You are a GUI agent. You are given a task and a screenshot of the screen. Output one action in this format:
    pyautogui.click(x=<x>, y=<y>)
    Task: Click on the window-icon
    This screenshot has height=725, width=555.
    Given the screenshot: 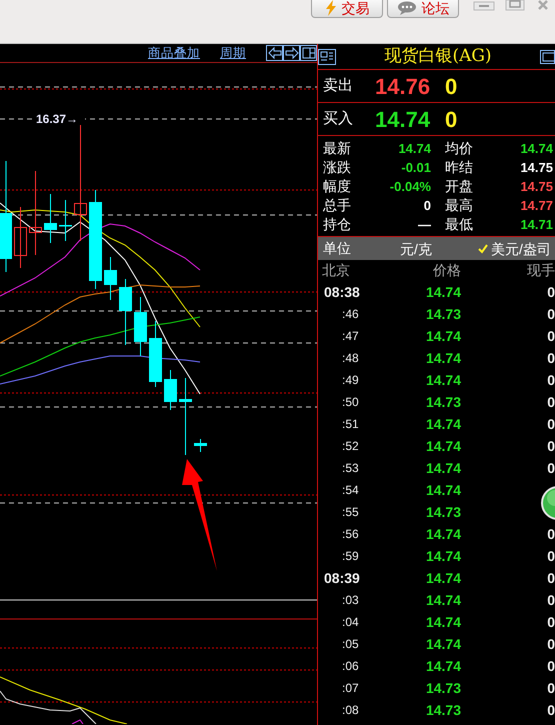 What is the action you would take?
    pyautogui.click(x=547, y=57)
    